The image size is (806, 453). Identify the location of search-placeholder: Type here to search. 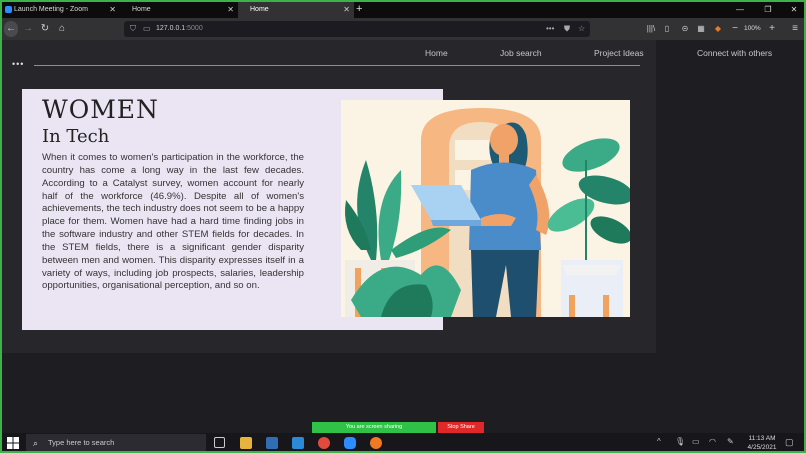
(81, 442).